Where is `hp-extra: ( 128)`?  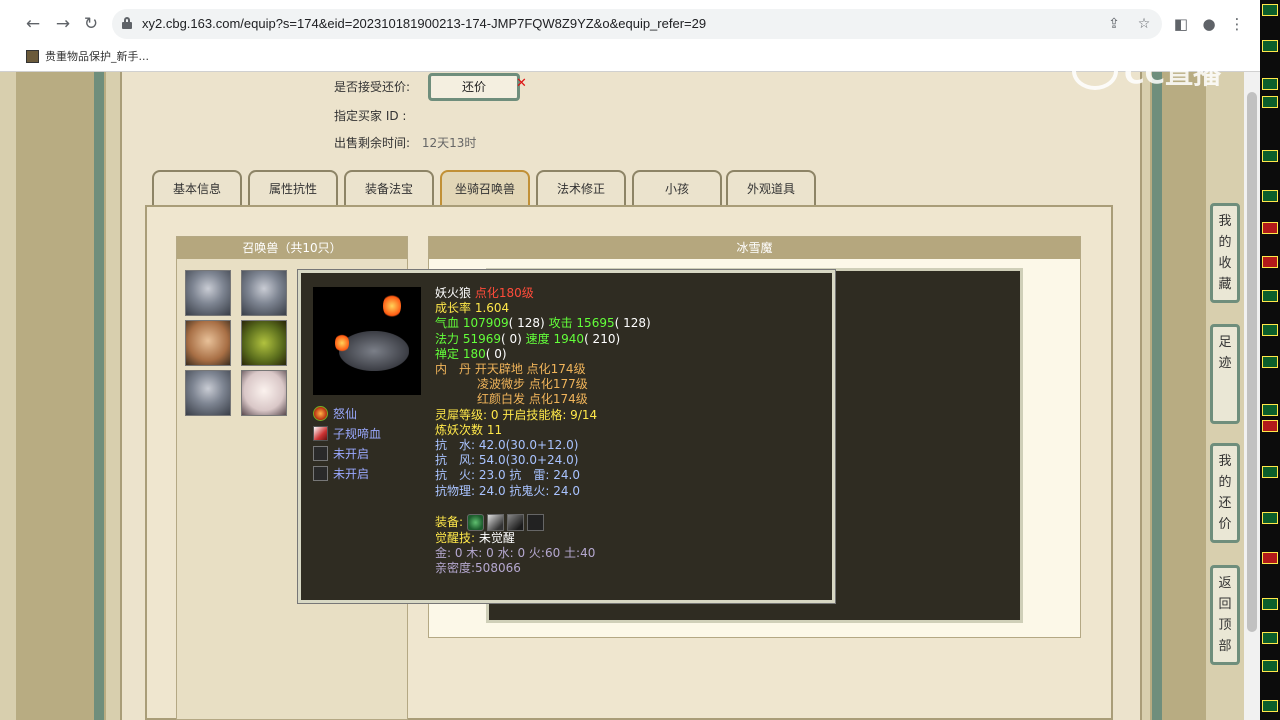 hp-extra: ( 128) is located at coordinates (526, 323).